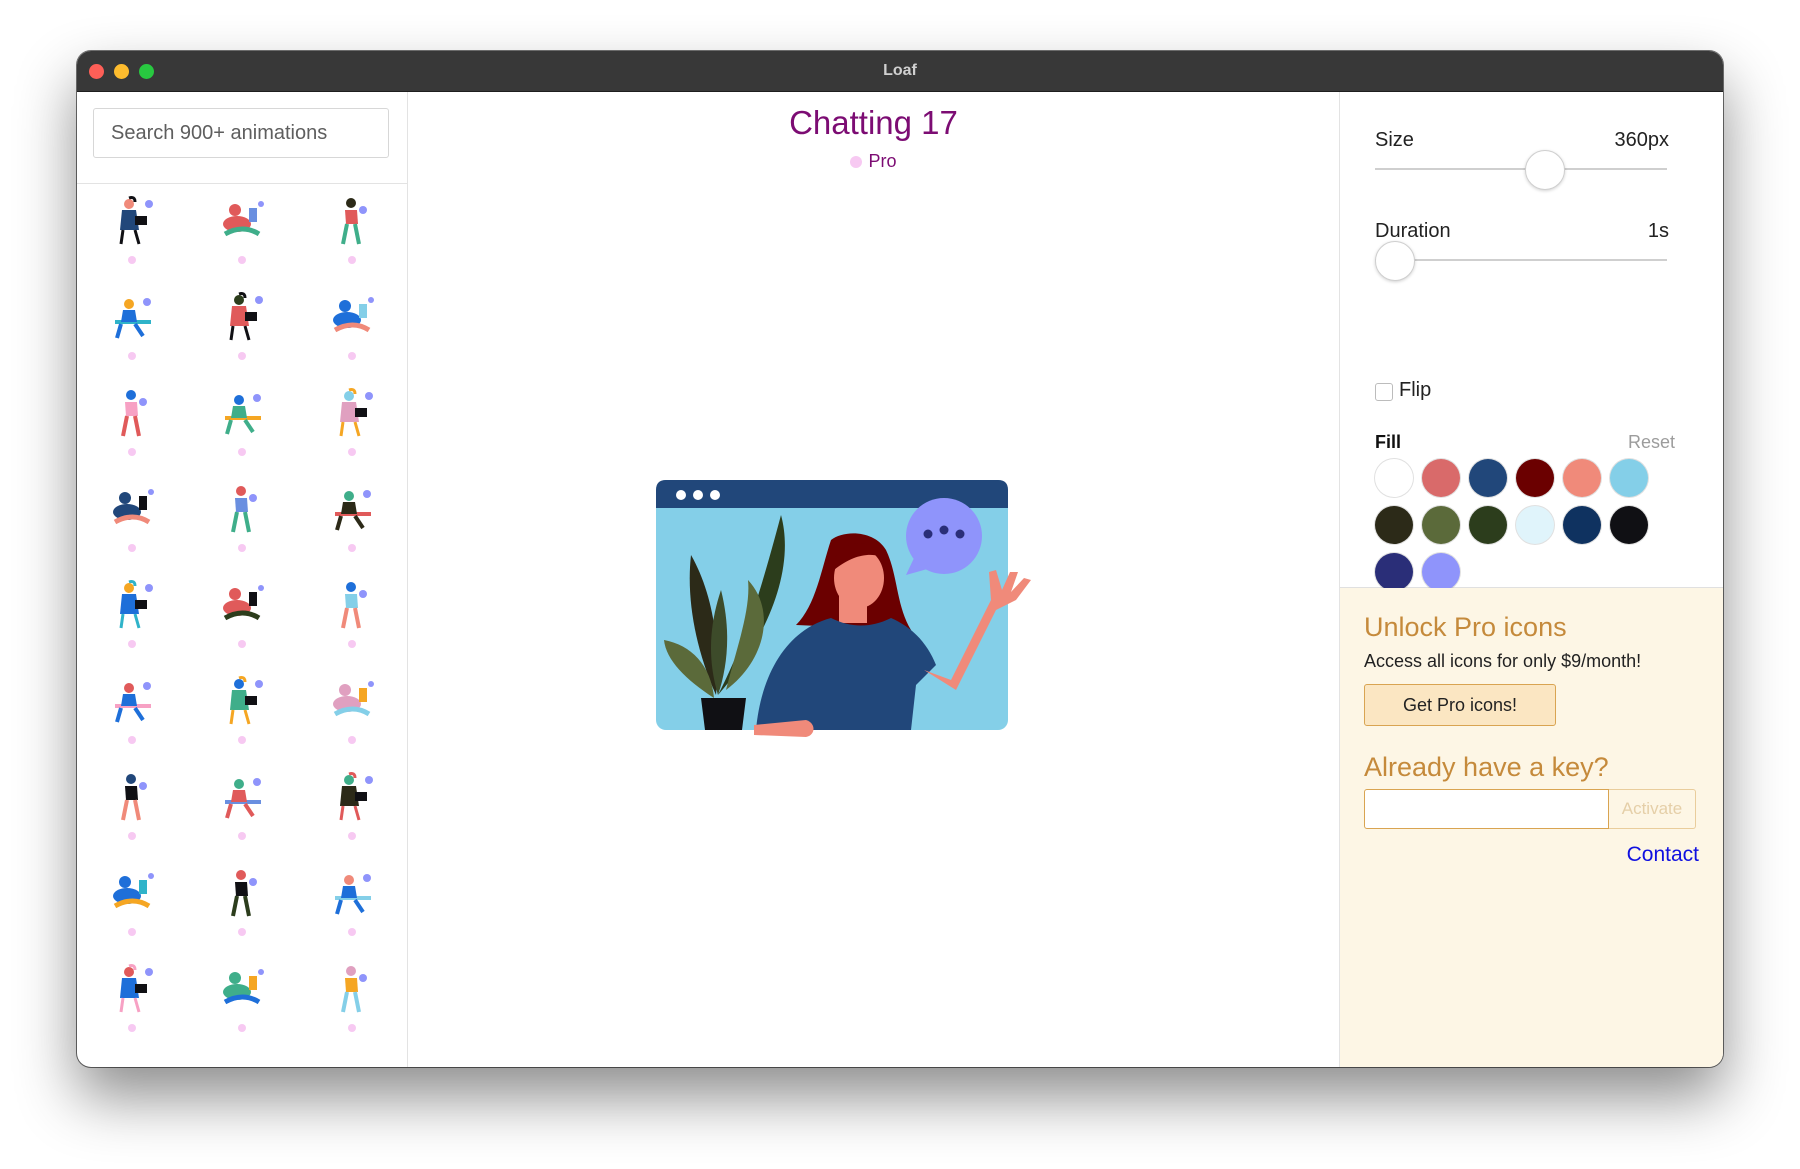 The height and width of the screenshot is (1169, 1800). I want to click on size-slider-handle, so click(1544, 170).